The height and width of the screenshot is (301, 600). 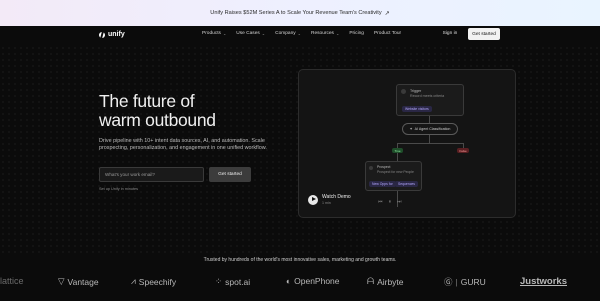 What do you see at coordinates (399, 202) in the screenshot?
I see `next-icon: ⏭` at bounding box center [399, 202].